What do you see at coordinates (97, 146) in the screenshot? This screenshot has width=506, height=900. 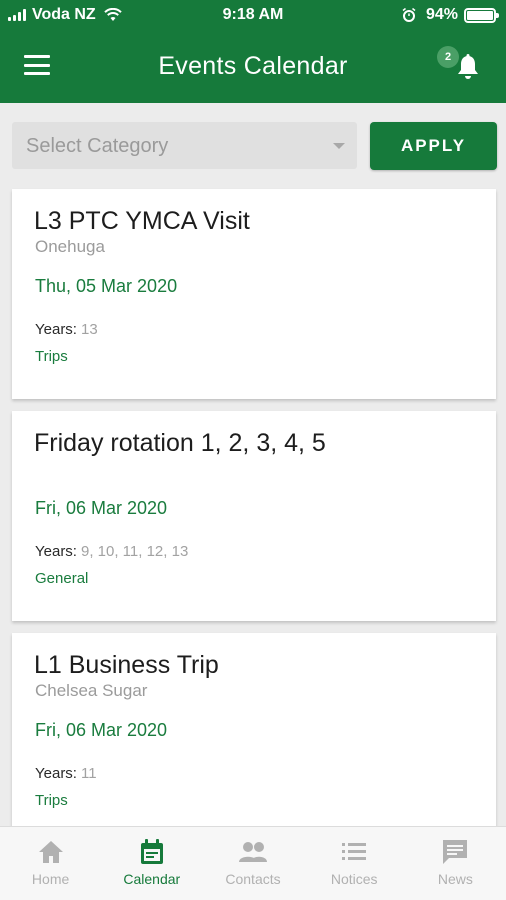 I see `category-select-placeholder: Select Category` at bounding box center [97, 146].